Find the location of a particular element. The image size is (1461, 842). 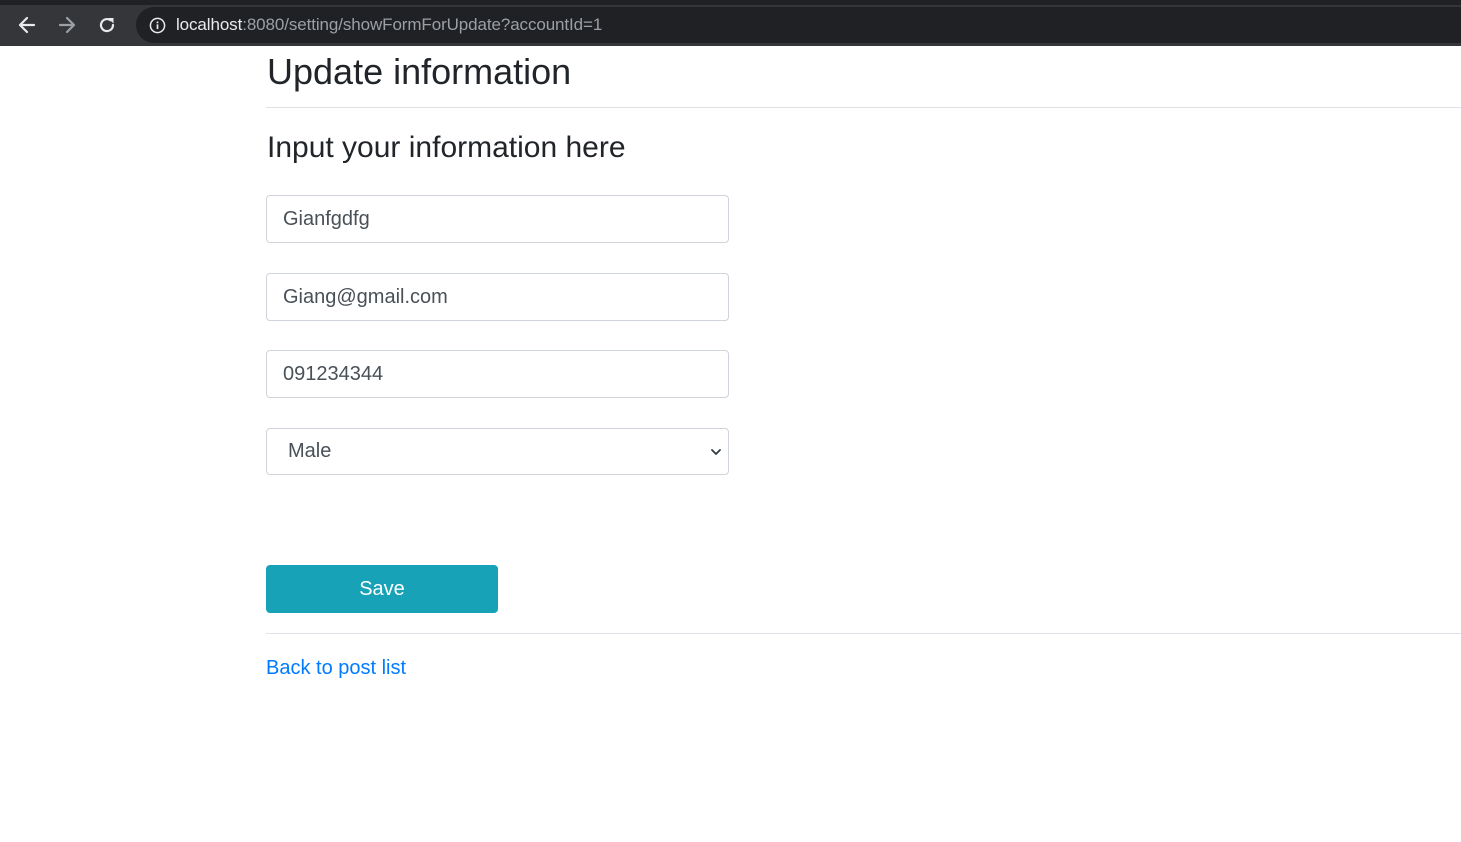

section-title: Input your information here is located at coordinates (446, 147).